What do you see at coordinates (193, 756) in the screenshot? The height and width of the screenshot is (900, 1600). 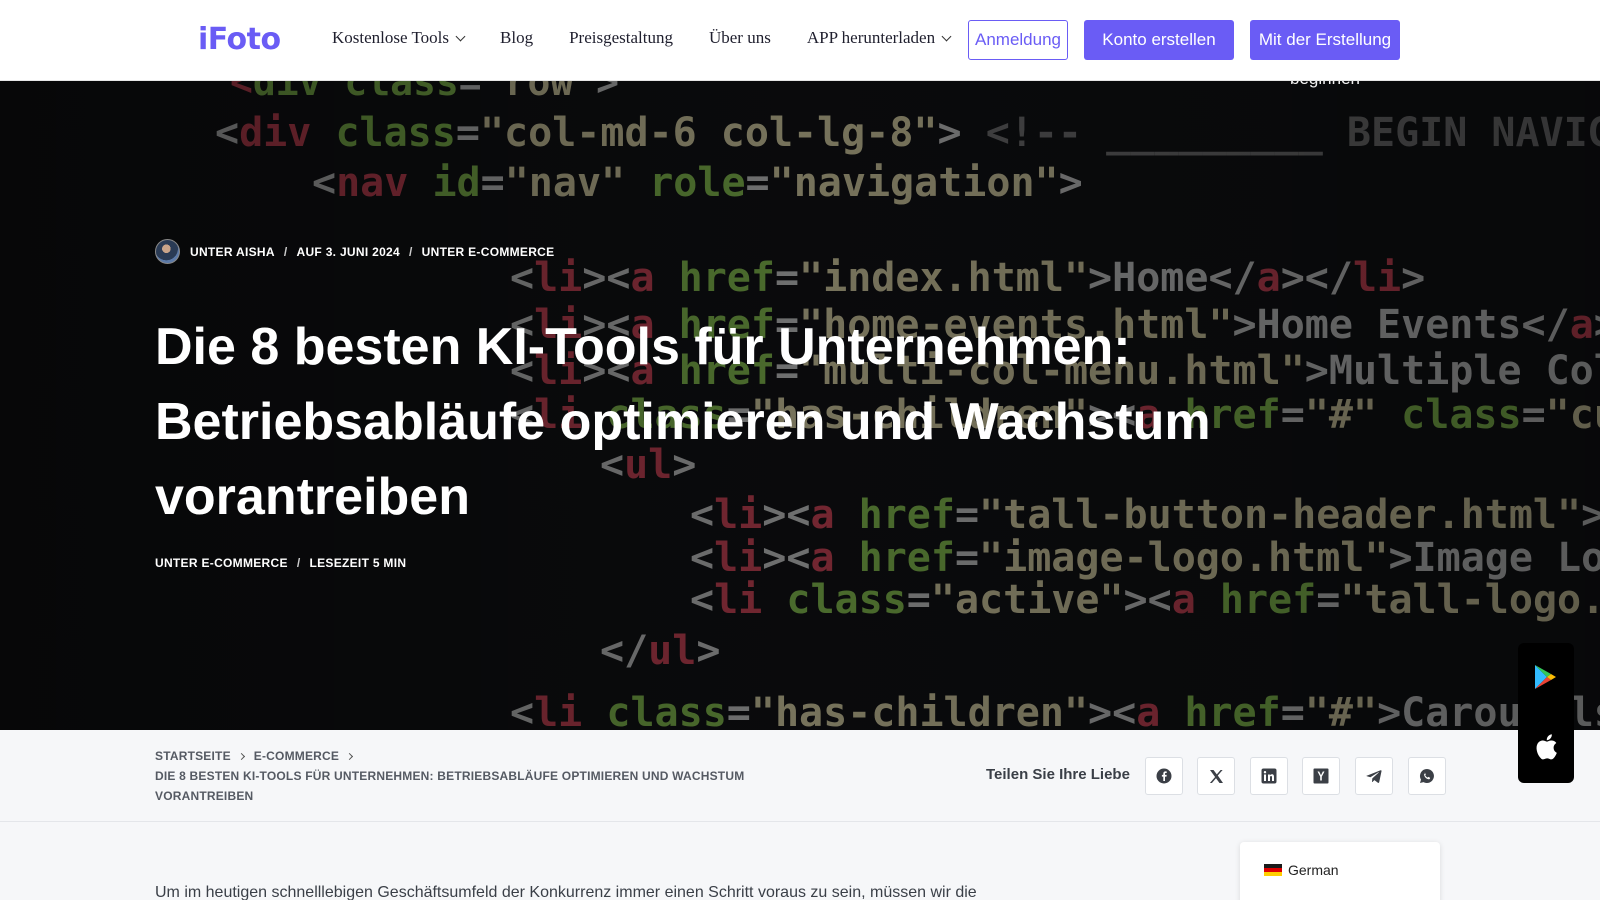 I see `breadcrumb-home: STARTSEITE` at bounding box center [193, 756].